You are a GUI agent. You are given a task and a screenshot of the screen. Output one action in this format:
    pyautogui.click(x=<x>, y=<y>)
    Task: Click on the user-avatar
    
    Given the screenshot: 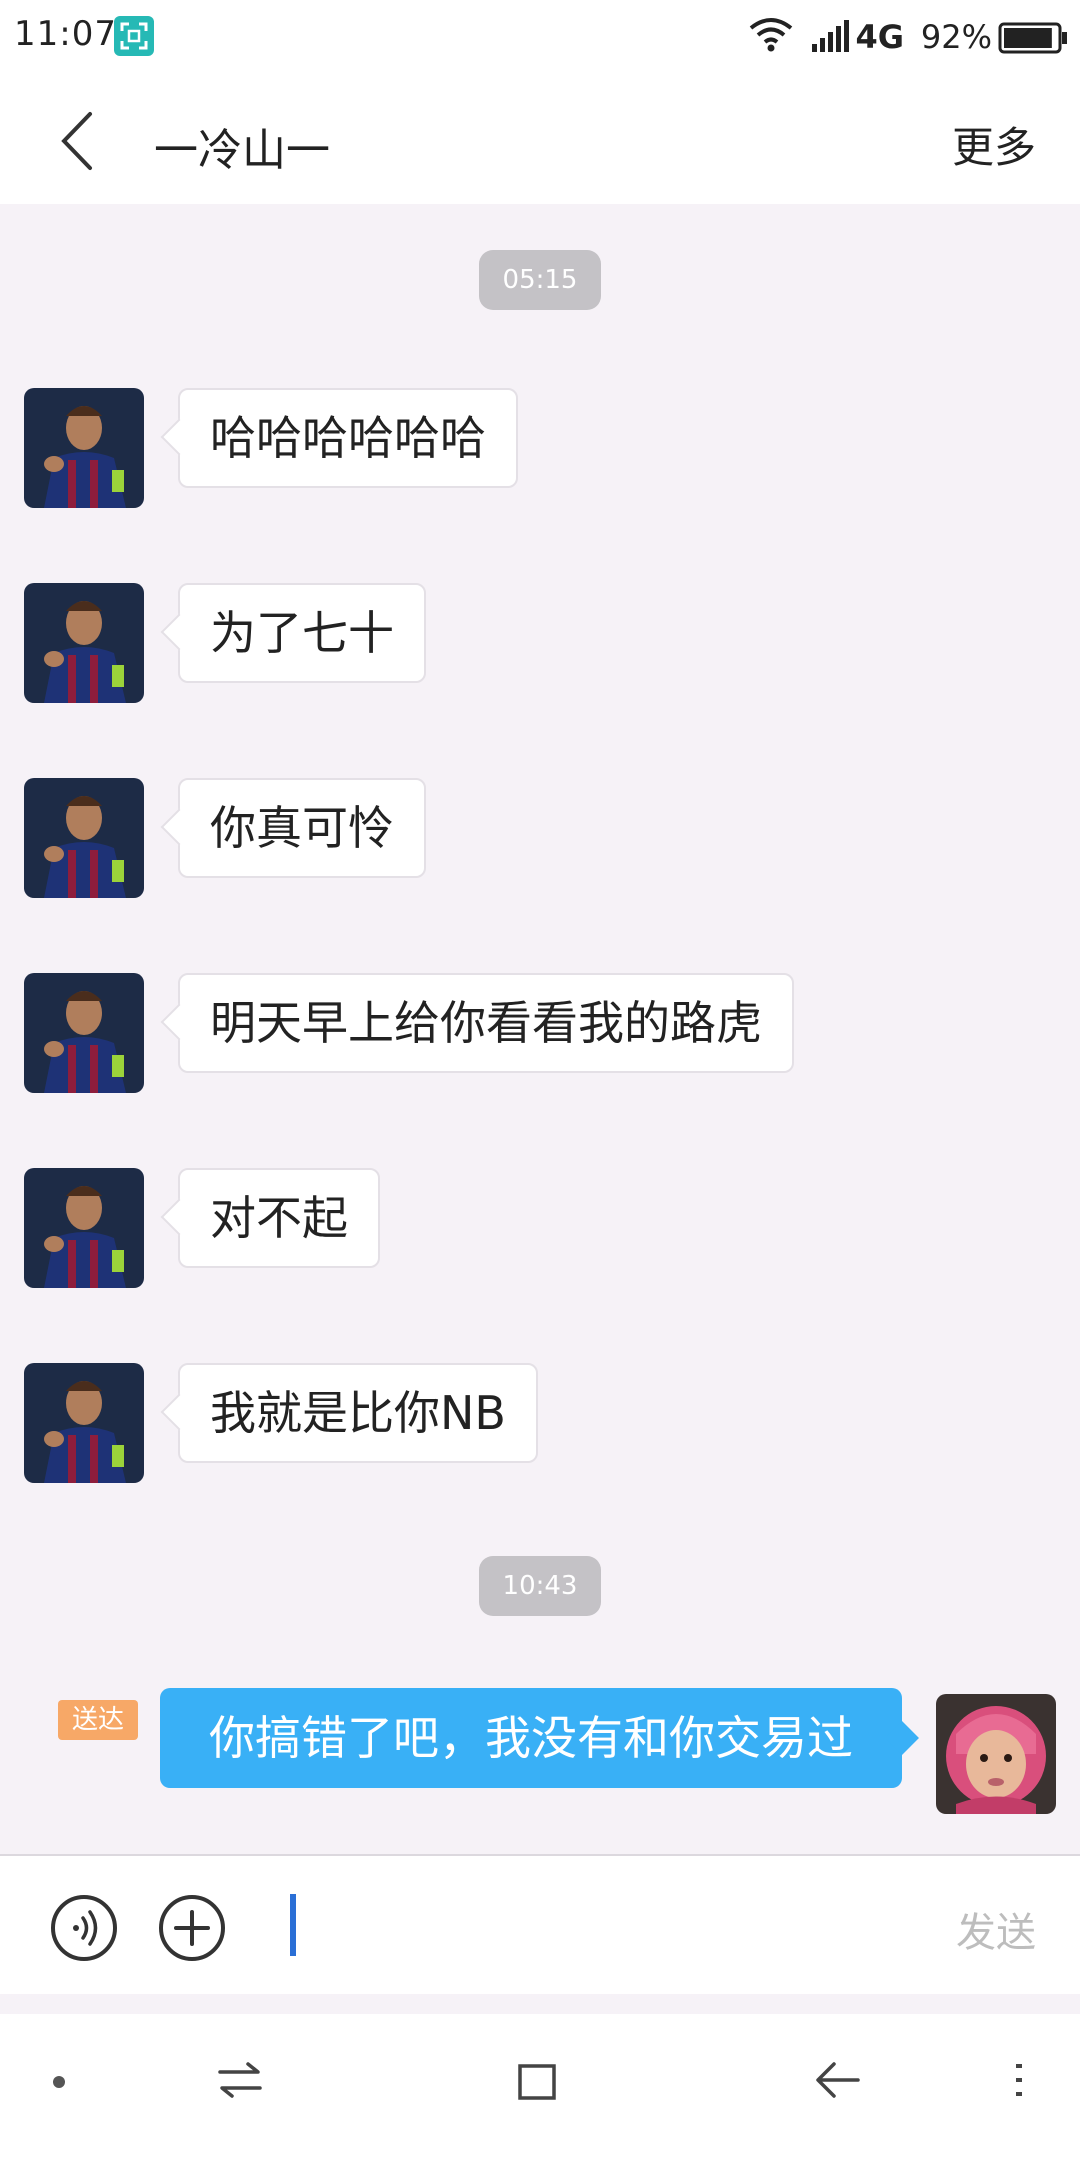 What is the action you would take?
    pyautogui.click(x=996, y=1754)
    